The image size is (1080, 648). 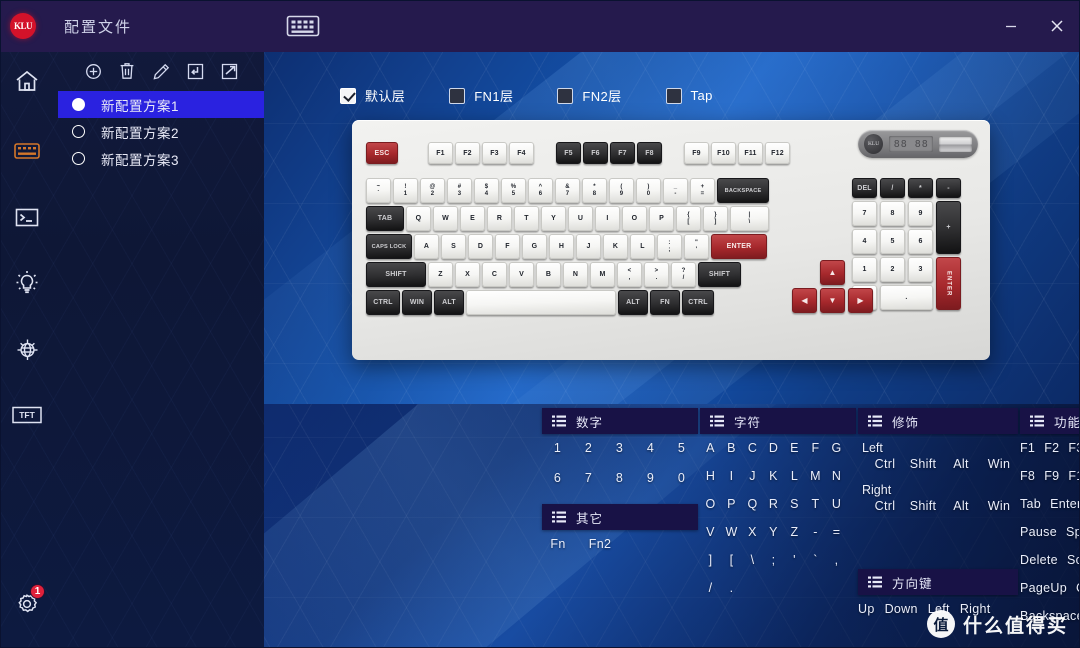 I want to click on catalog-key: Fn2, so click(x=600, y=544).